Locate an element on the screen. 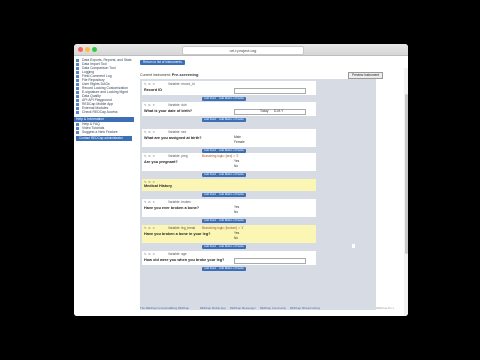 This screenshot has width=480, height=360. sidebar-item: Check REDCap Access is located at coordinates (104, 112).